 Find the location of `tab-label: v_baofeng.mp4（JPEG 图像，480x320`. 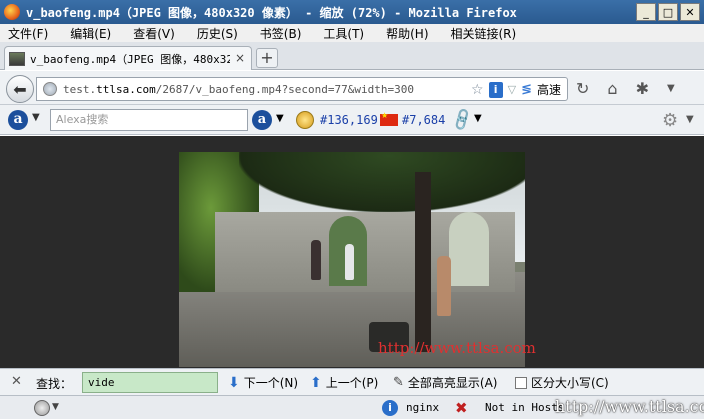

tab-label: v_baofeng.mp4（JPEG 图像，480x320 is located at coordinates (130, 59).